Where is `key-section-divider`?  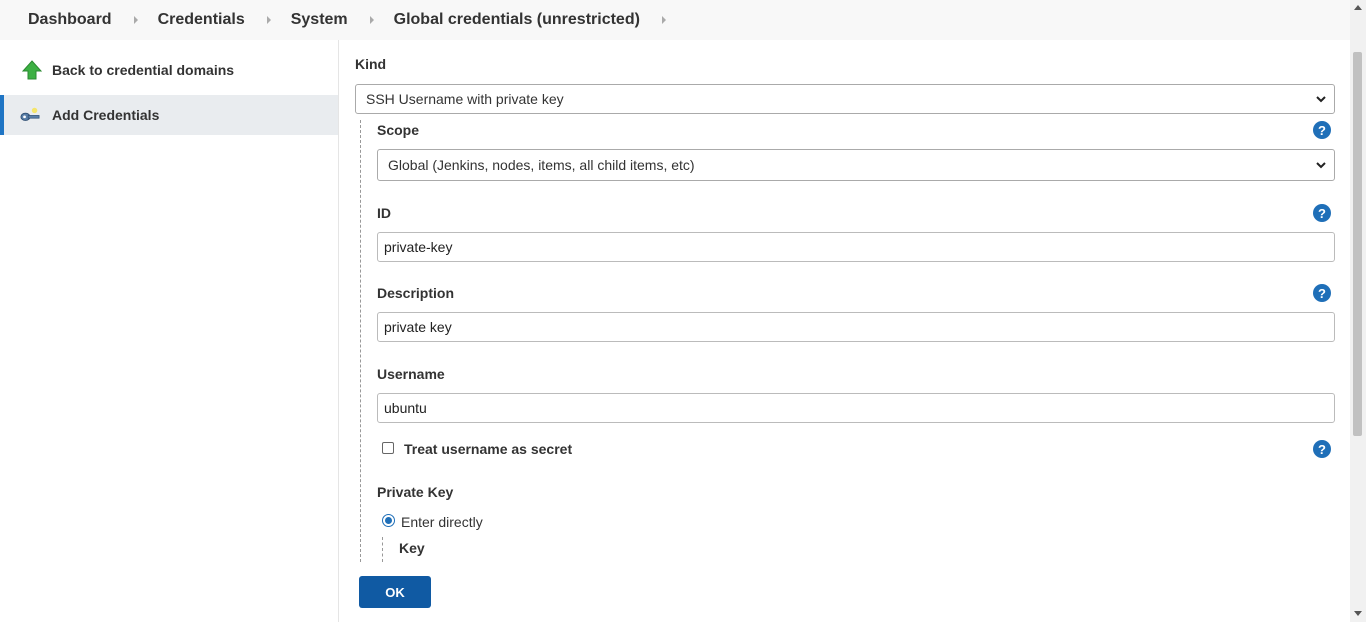
key-section-divider is located at coordinates (382, 549).